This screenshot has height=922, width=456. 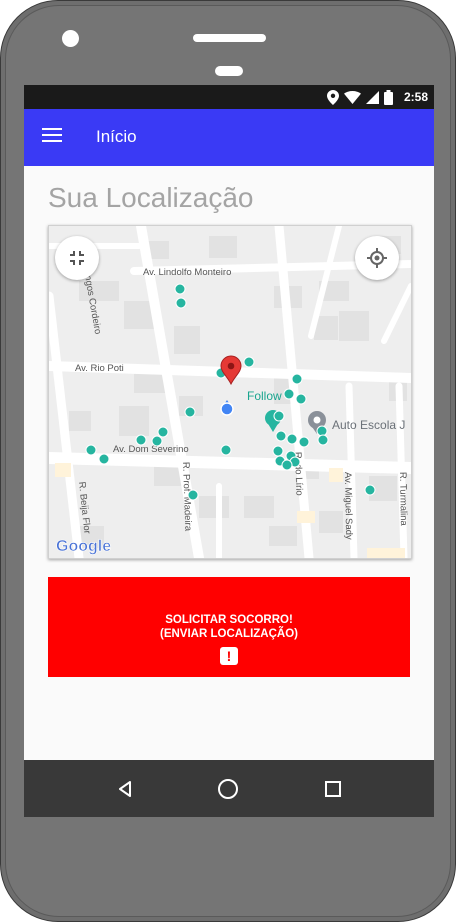 What do you see at coordinates (333, 789) in the screenshot?
I see `recents-icon` at bounding box center [333, 789].